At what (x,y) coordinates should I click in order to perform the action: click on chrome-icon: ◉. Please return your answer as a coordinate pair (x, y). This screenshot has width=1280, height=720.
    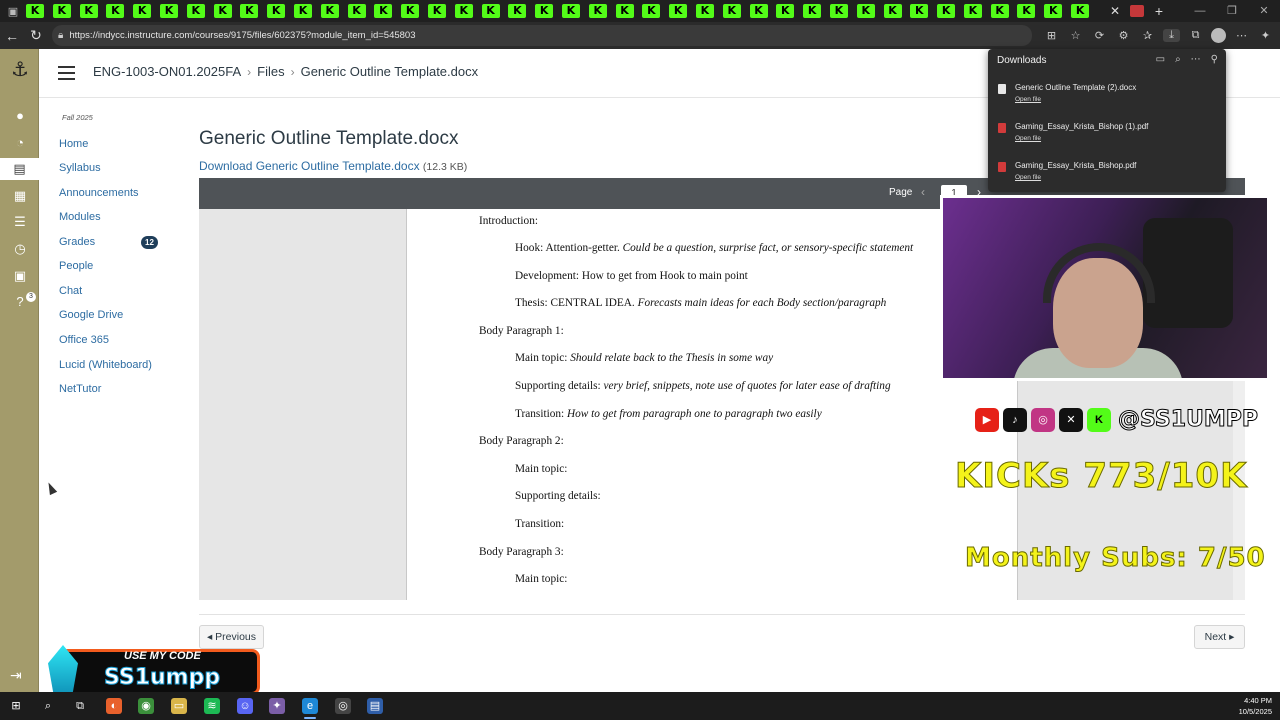
    Looking at the image, I should click on (146, 706).